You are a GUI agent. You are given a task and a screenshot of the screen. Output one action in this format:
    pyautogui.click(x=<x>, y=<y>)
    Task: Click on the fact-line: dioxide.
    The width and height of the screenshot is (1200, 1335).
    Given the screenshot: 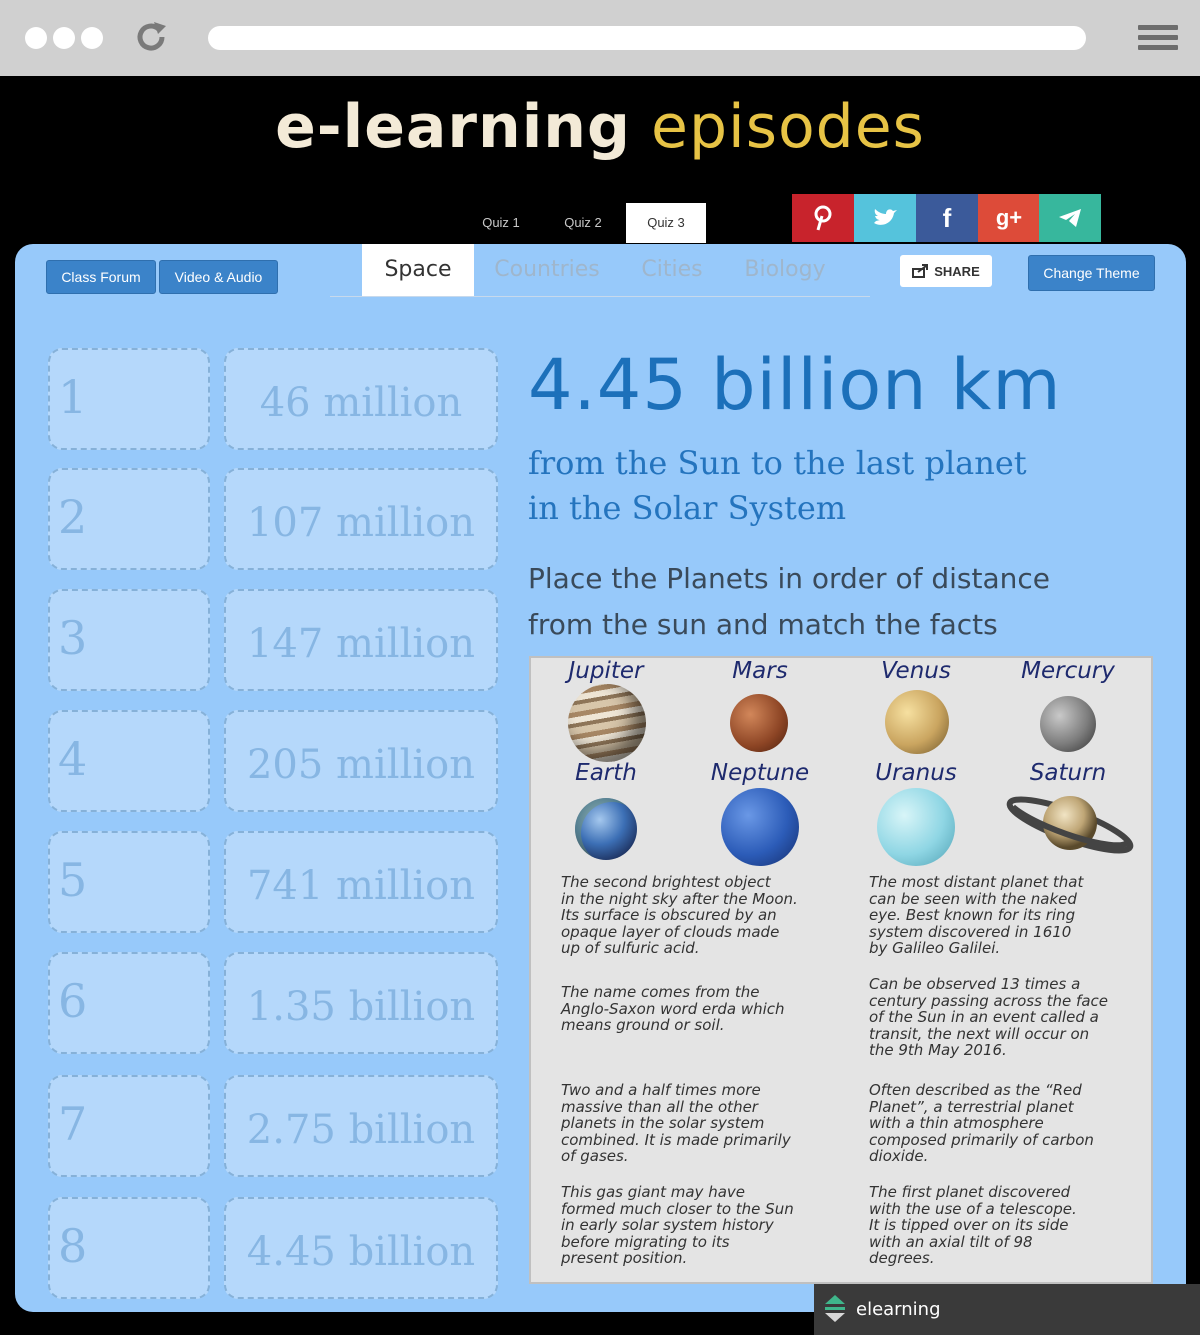 What is the action you would take?
    pyautogui.click(x=899, y=1156)
    